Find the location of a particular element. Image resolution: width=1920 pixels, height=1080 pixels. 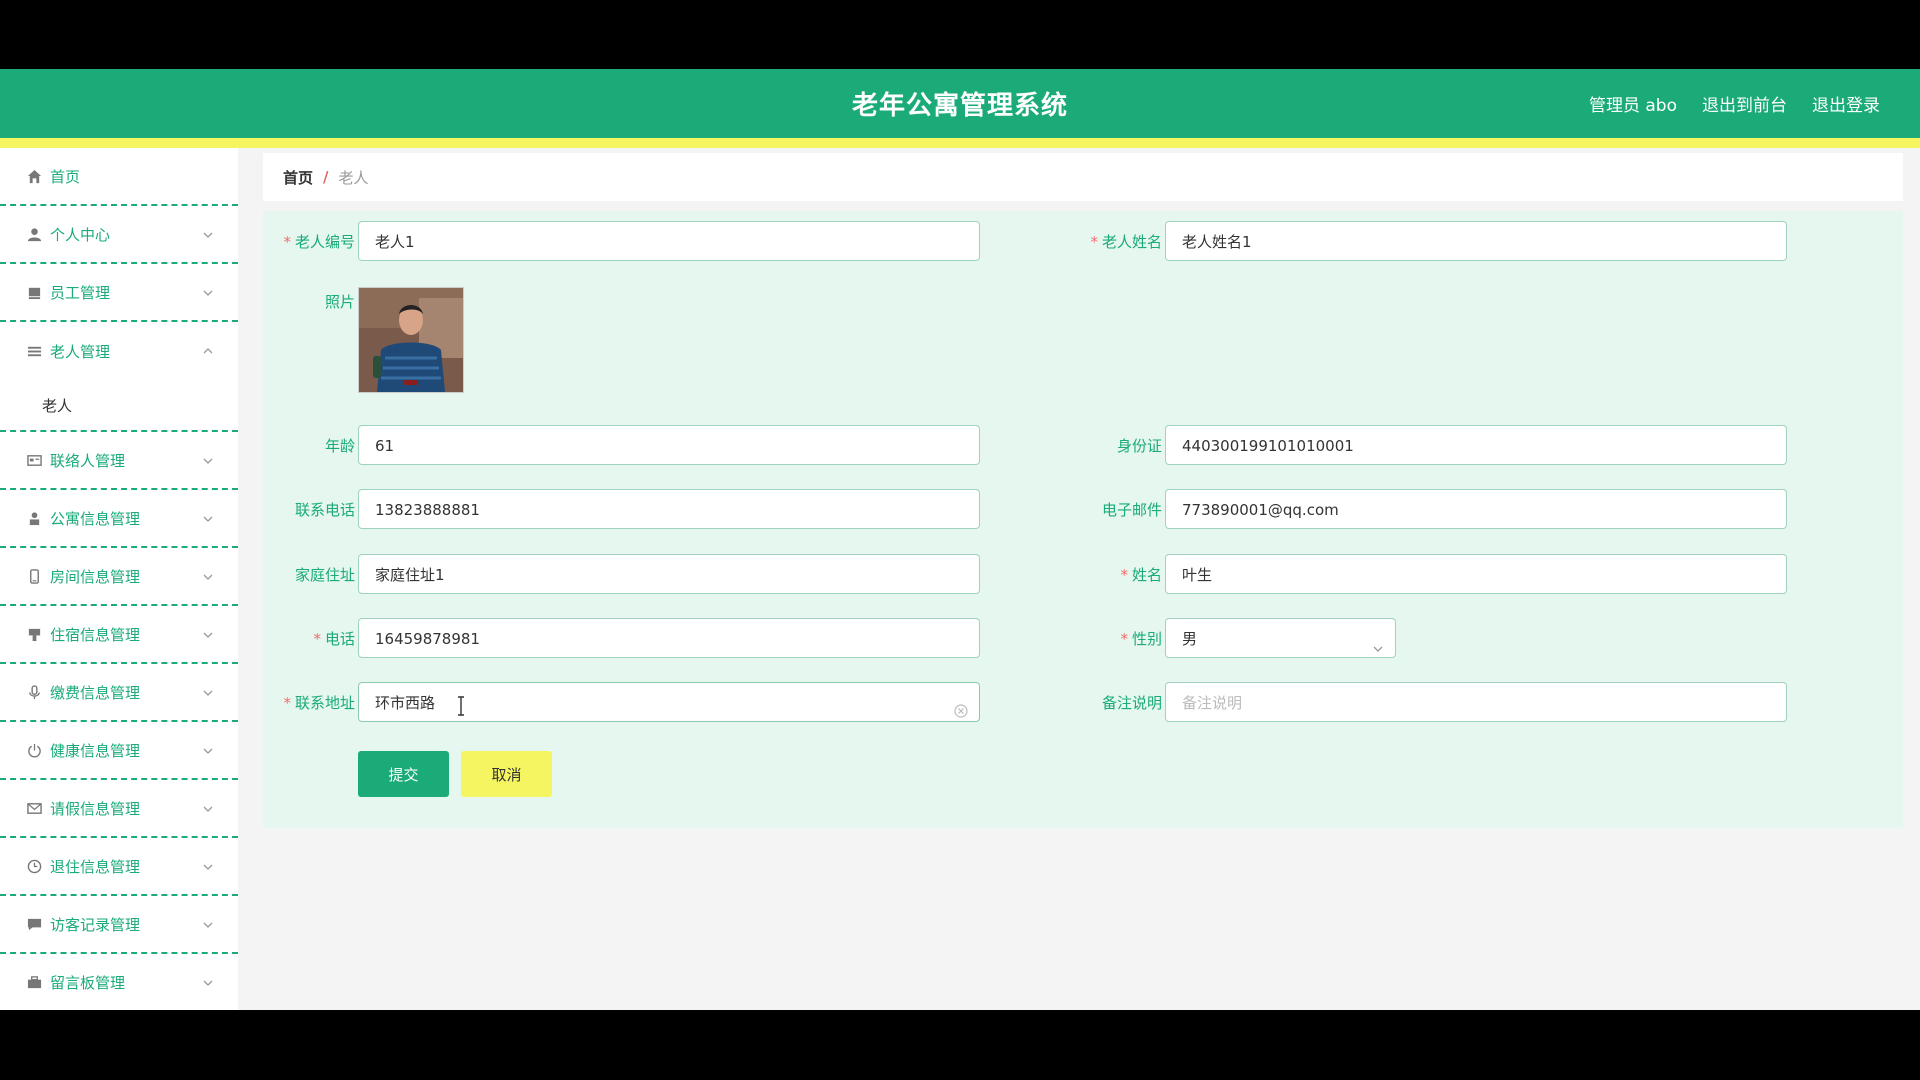

name-label: * 姓名 is located at coordinates (1141, 575).